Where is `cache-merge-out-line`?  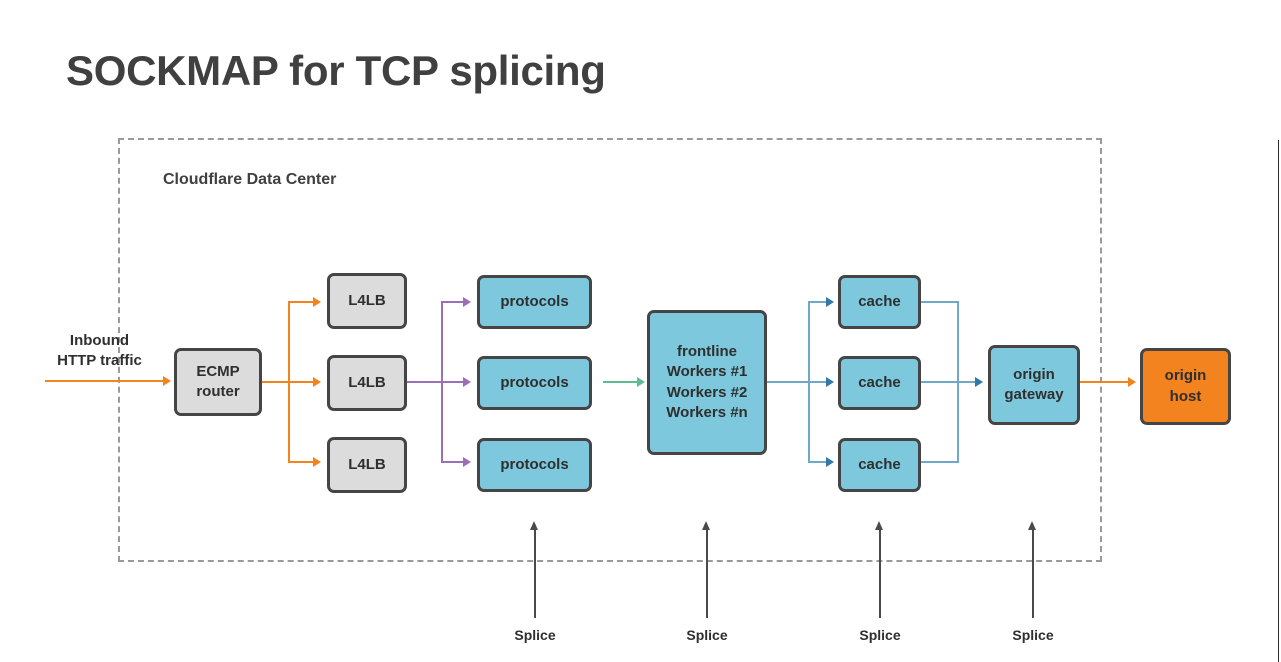
cache-merge-out-line is located at coordinates (948, 382).